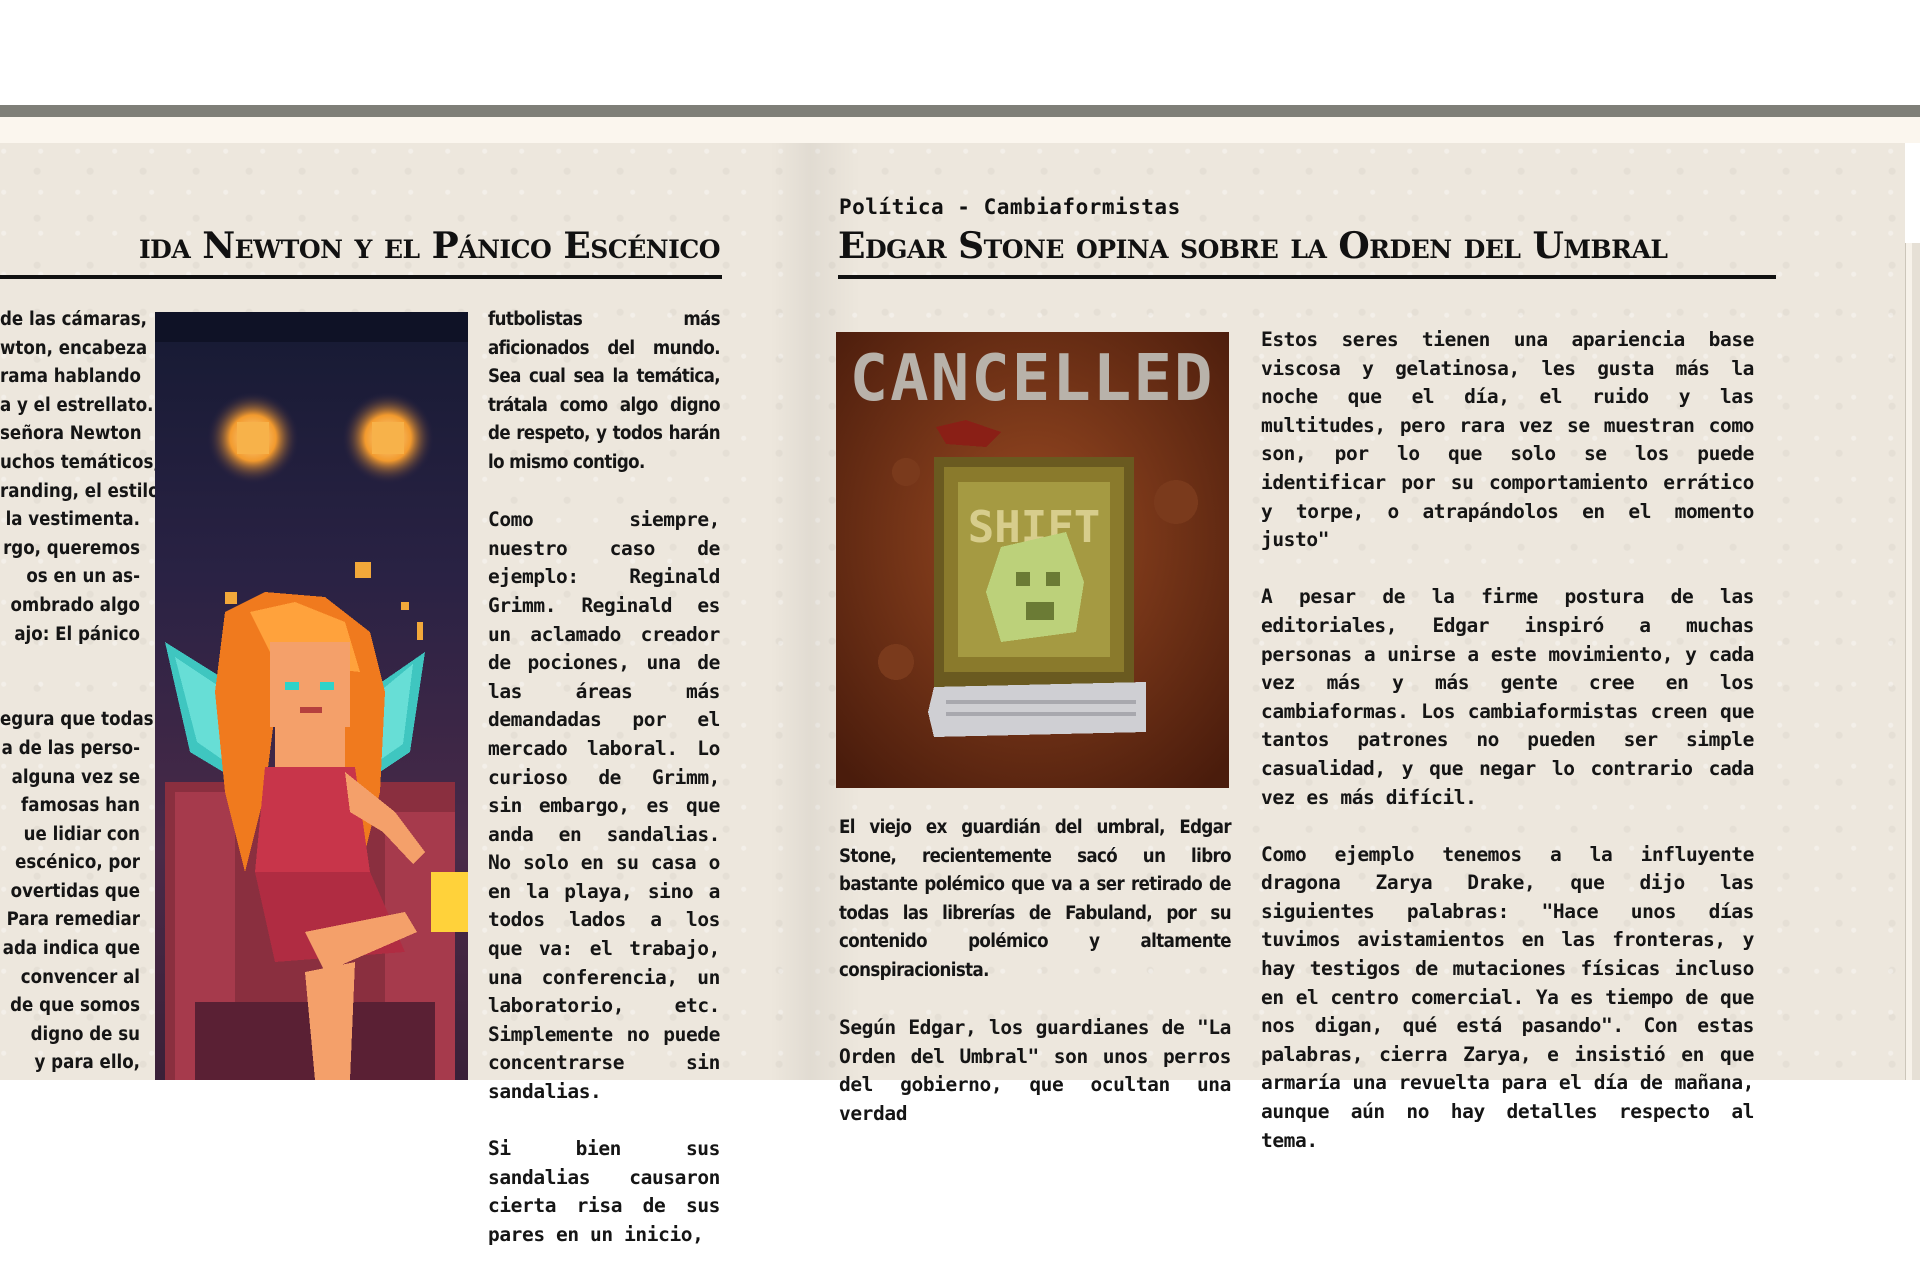  What do you see at coordinates (81, 834) in the screenshot?
I see `left-col1-line: ue lidiar con` at bounding box center [81, 834].